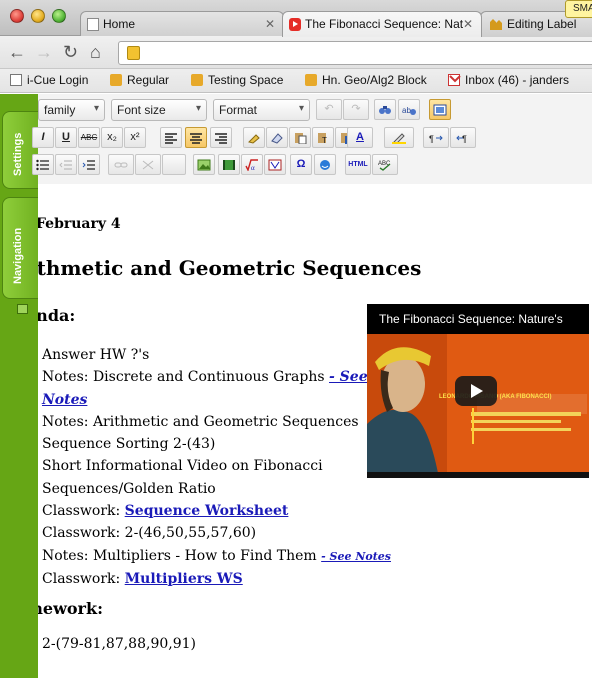 The image size is (592, 678). I want to click on list-item: Classwork: Sequence Worksheet, so click(207, 511).